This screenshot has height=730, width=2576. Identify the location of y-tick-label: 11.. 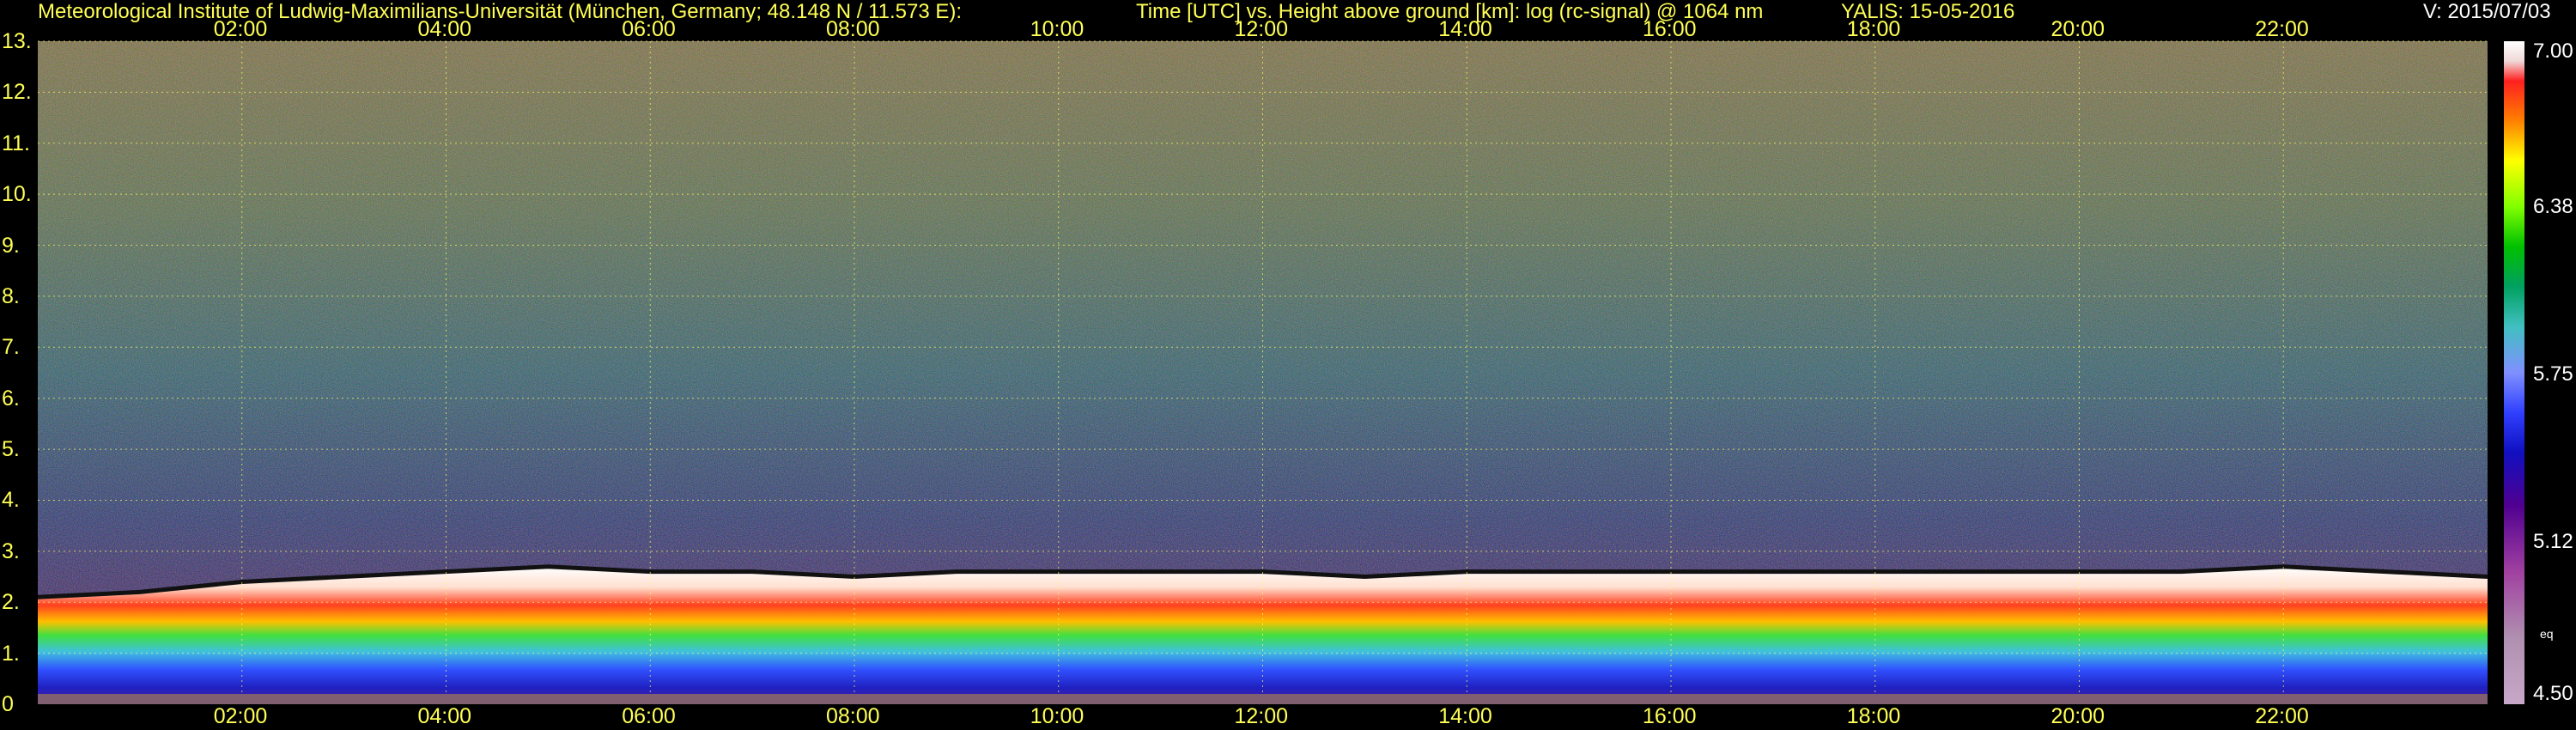
(16, 143).